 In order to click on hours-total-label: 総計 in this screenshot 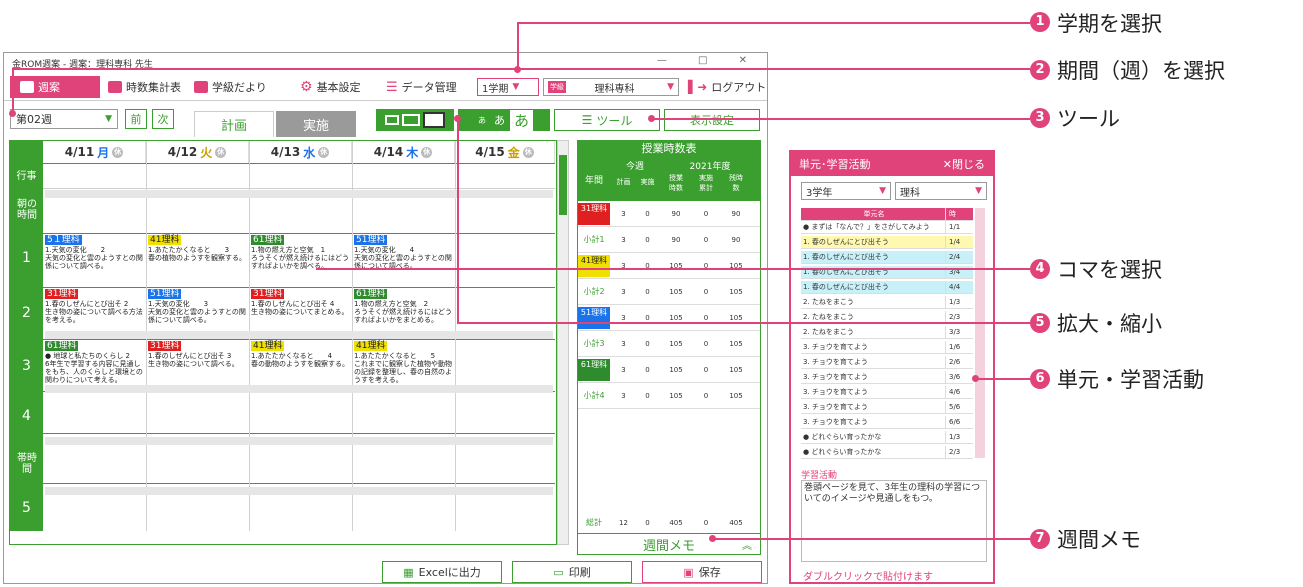, I will do `click(594, 522)`.